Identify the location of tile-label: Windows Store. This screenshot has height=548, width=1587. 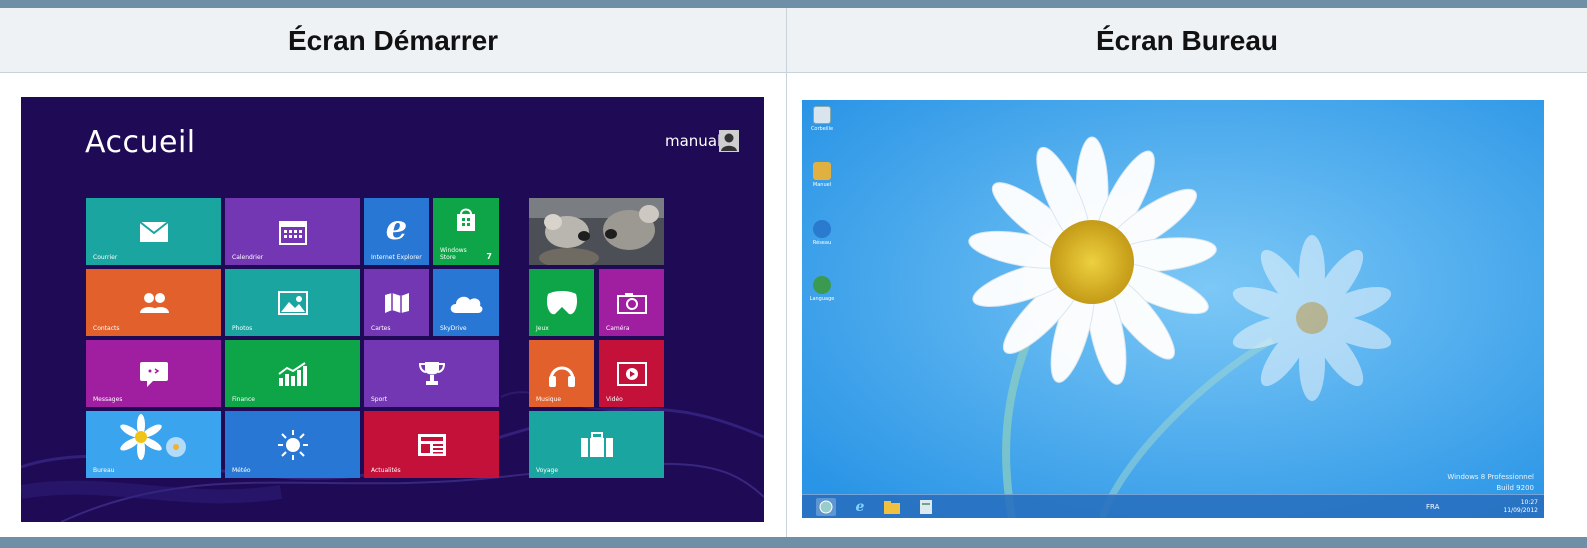
(453, 254).